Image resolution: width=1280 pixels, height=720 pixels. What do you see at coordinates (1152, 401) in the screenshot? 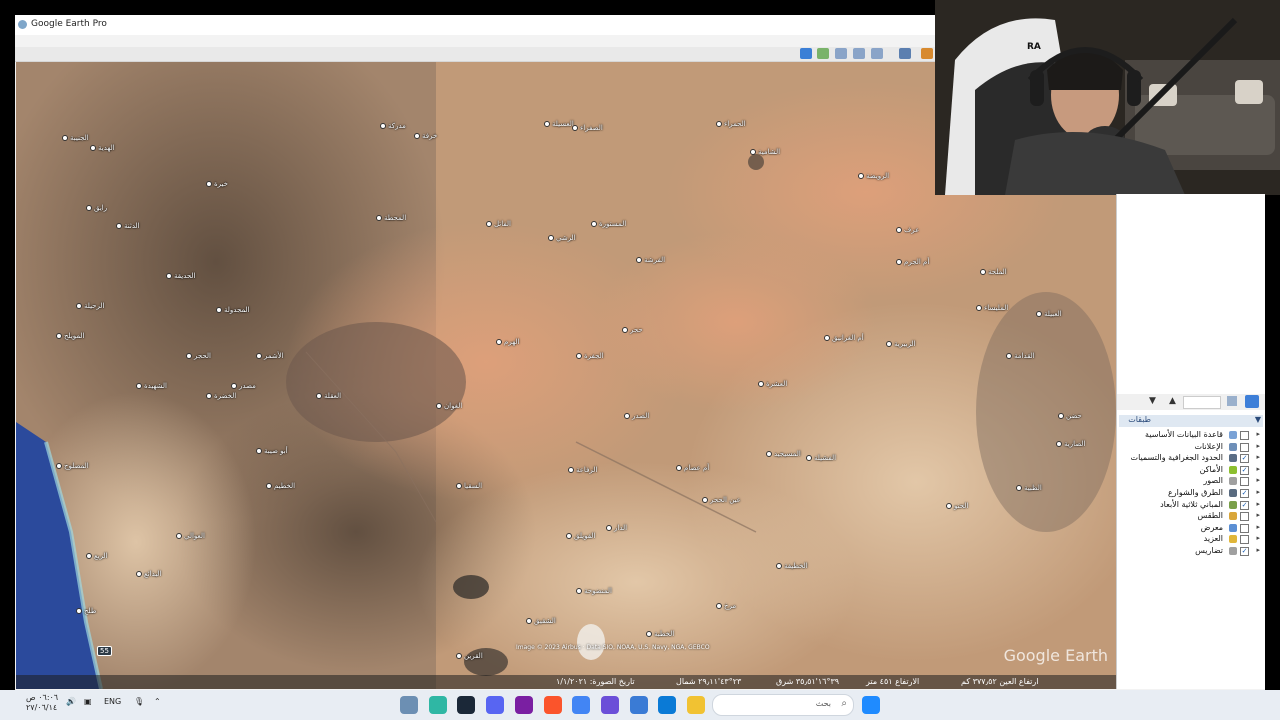
I see `arrow-down-icon: ▼` at bounding box center [1152, 401].